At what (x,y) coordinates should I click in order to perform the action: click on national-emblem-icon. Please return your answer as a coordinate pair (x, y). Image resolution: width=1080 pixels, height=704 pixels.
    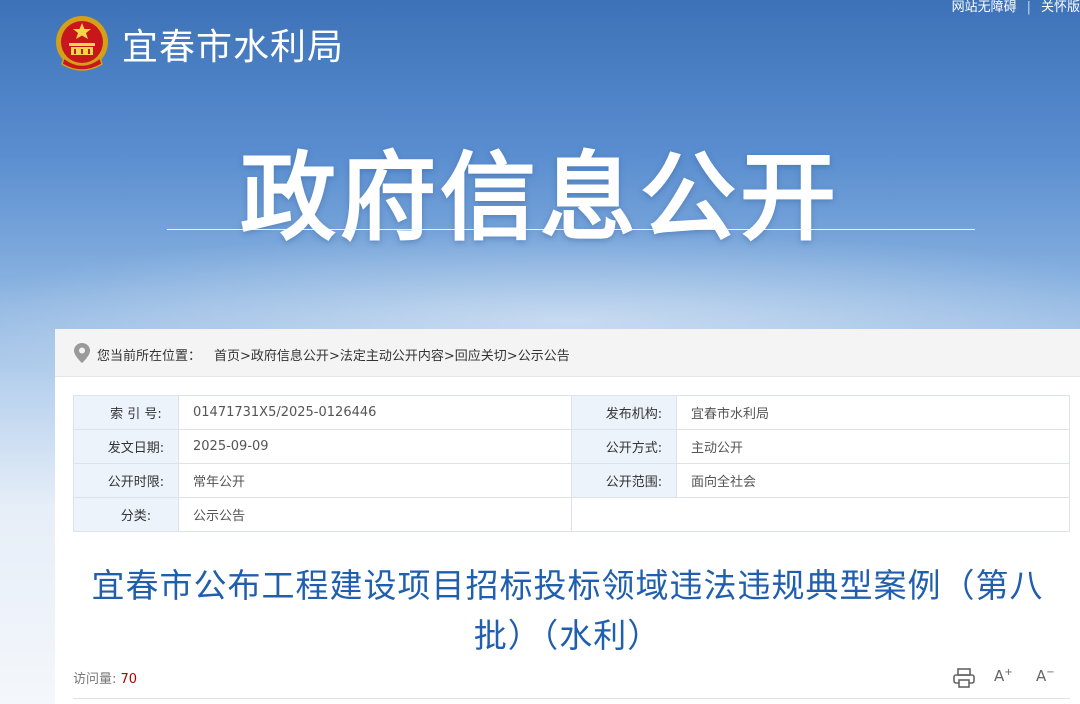
    Looking at the image, I should click on (82, 44).